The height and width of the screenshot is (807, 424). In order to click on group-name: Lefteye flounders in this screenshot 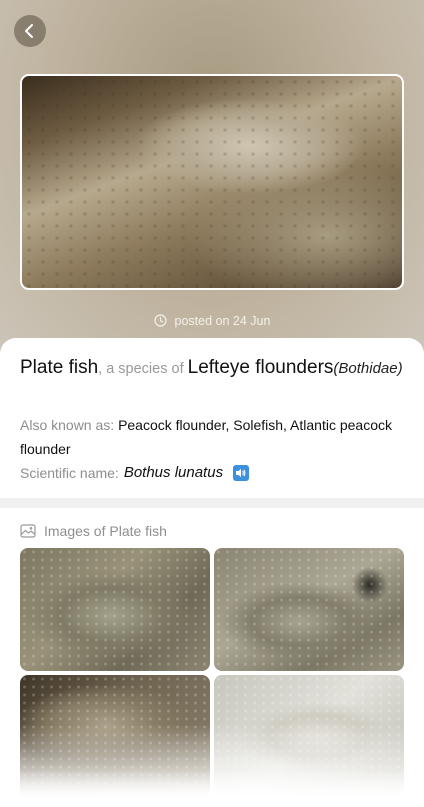, I will do `click(261, 367)`.